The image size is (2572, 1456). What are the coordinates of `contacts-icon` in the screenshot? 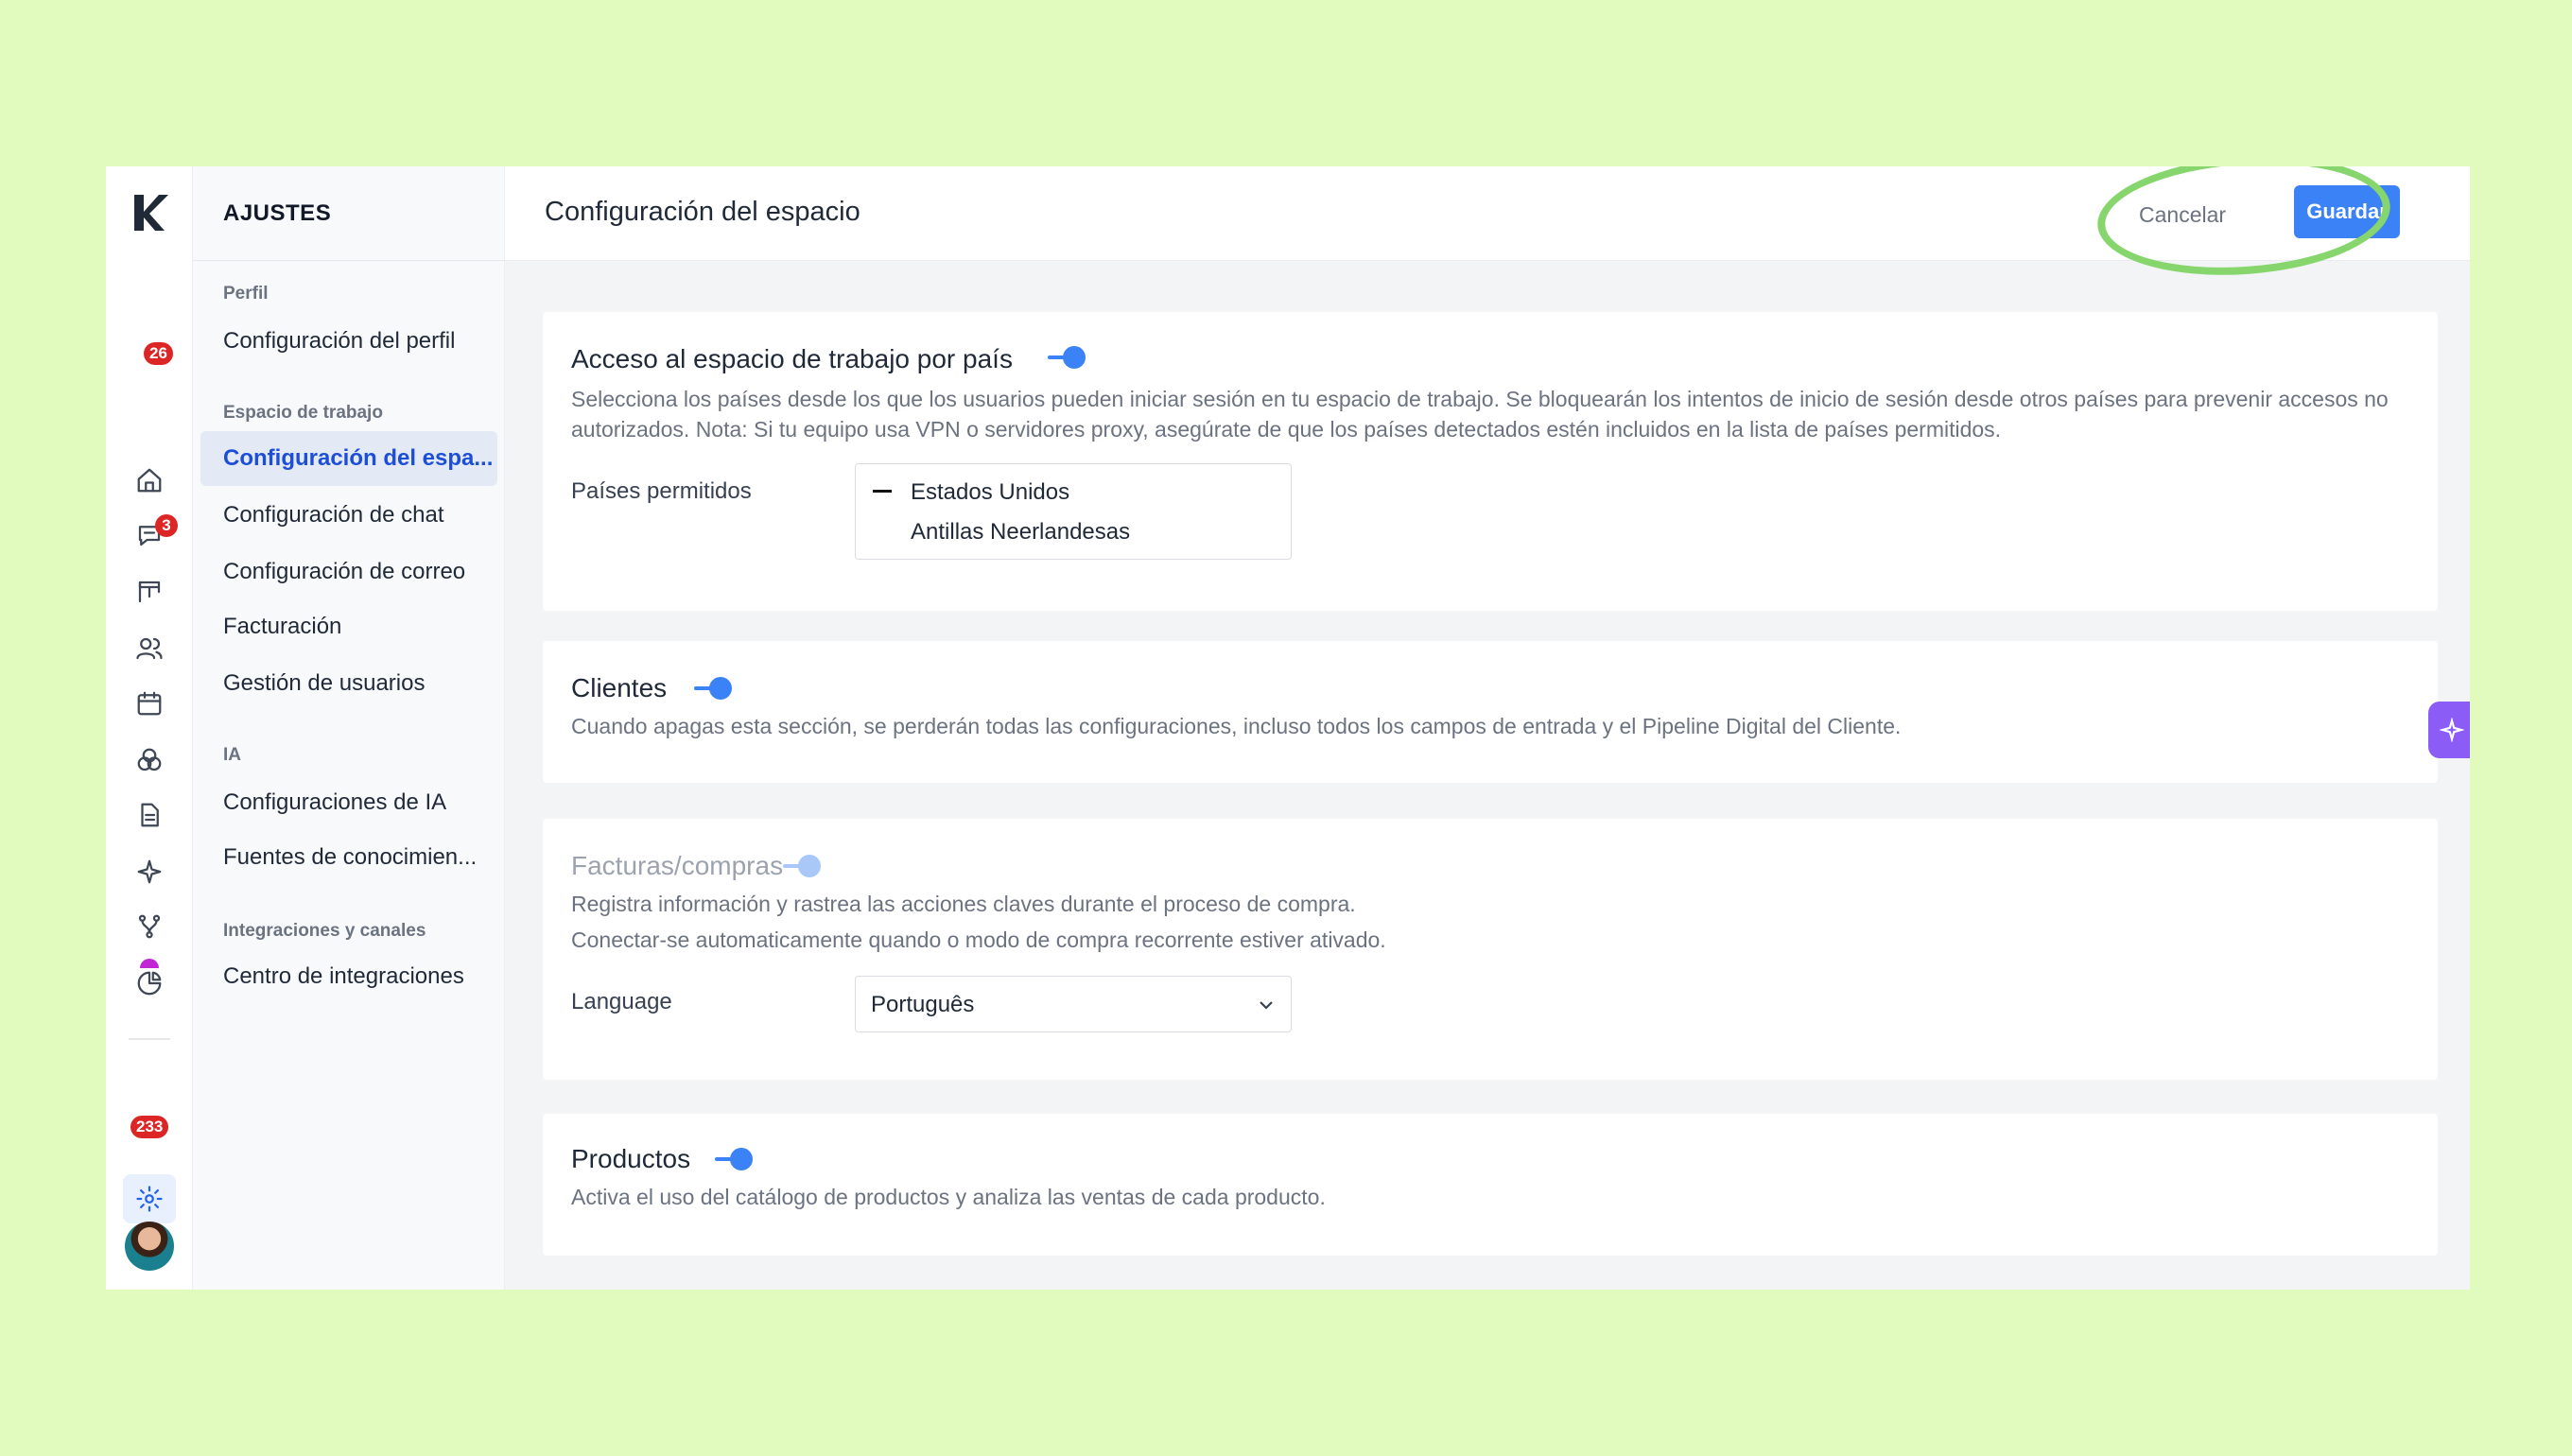 It's located at (149, 648).